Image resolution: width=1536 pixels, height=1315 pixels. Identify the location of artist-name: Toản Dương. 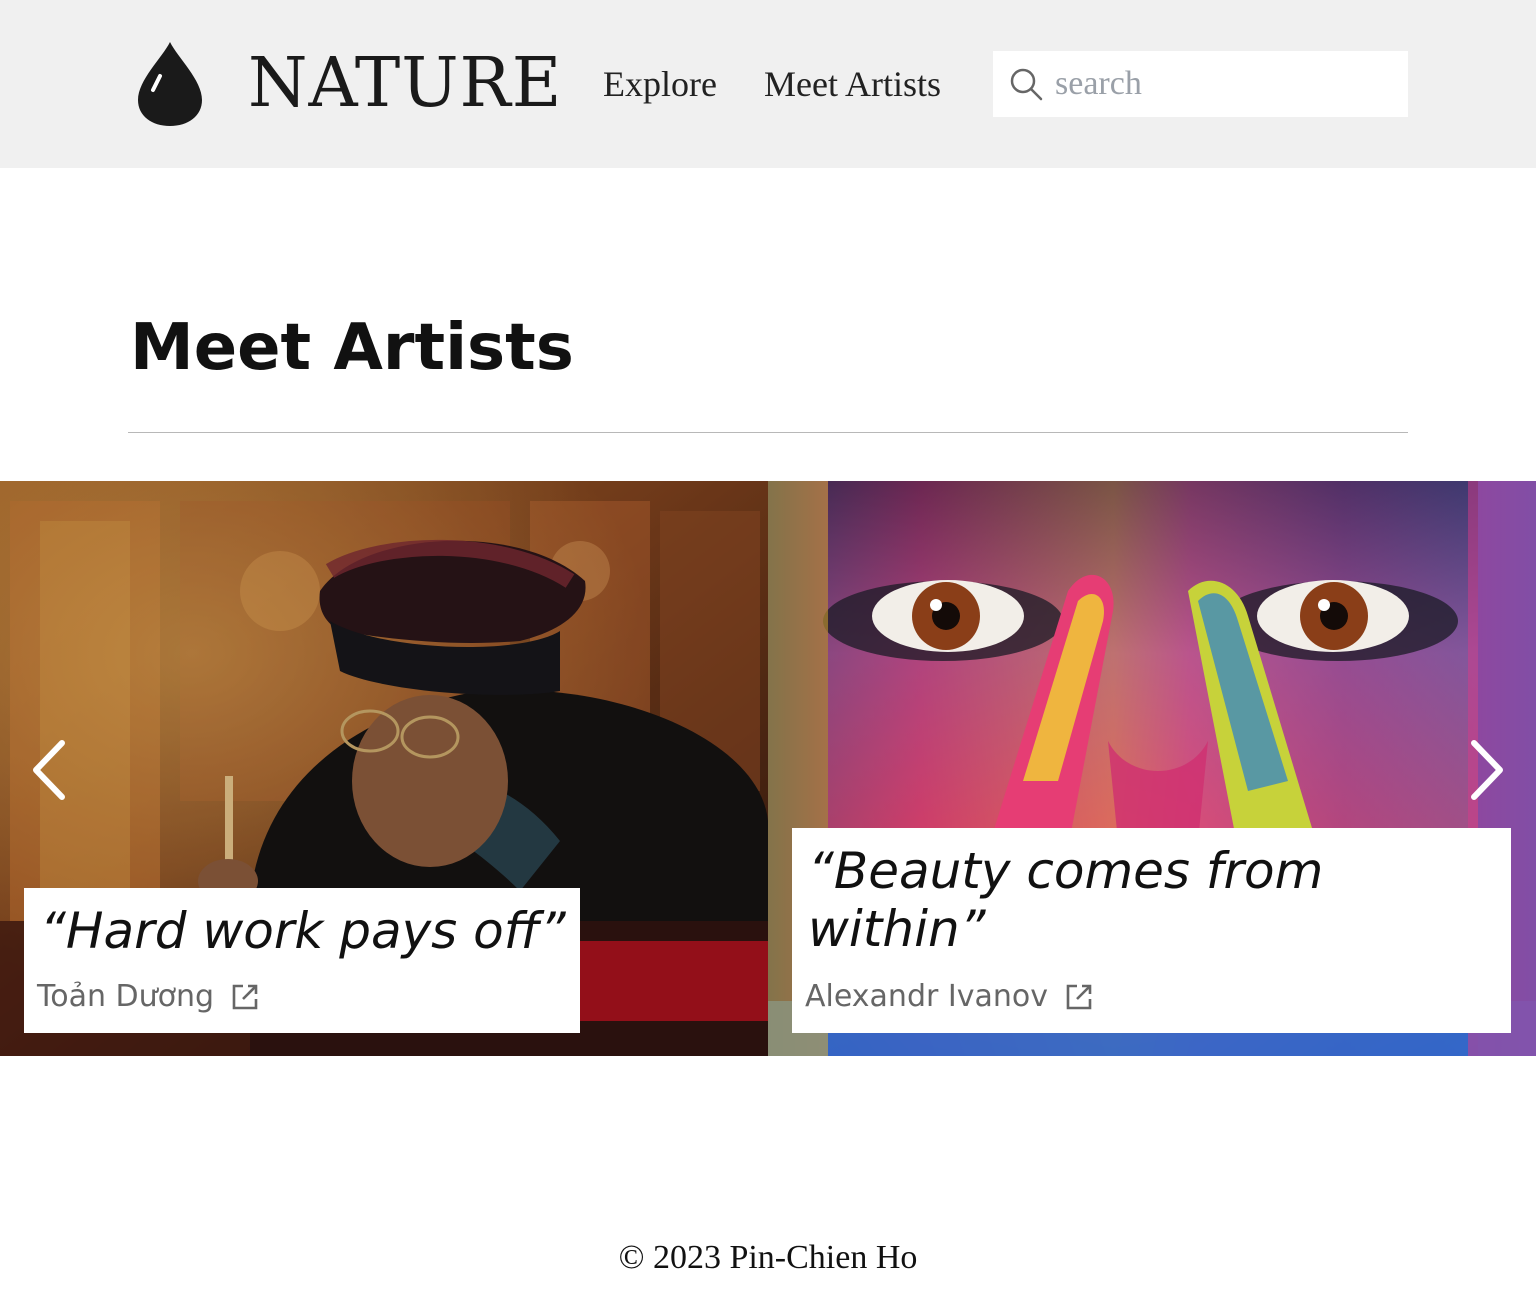
(125, 997).